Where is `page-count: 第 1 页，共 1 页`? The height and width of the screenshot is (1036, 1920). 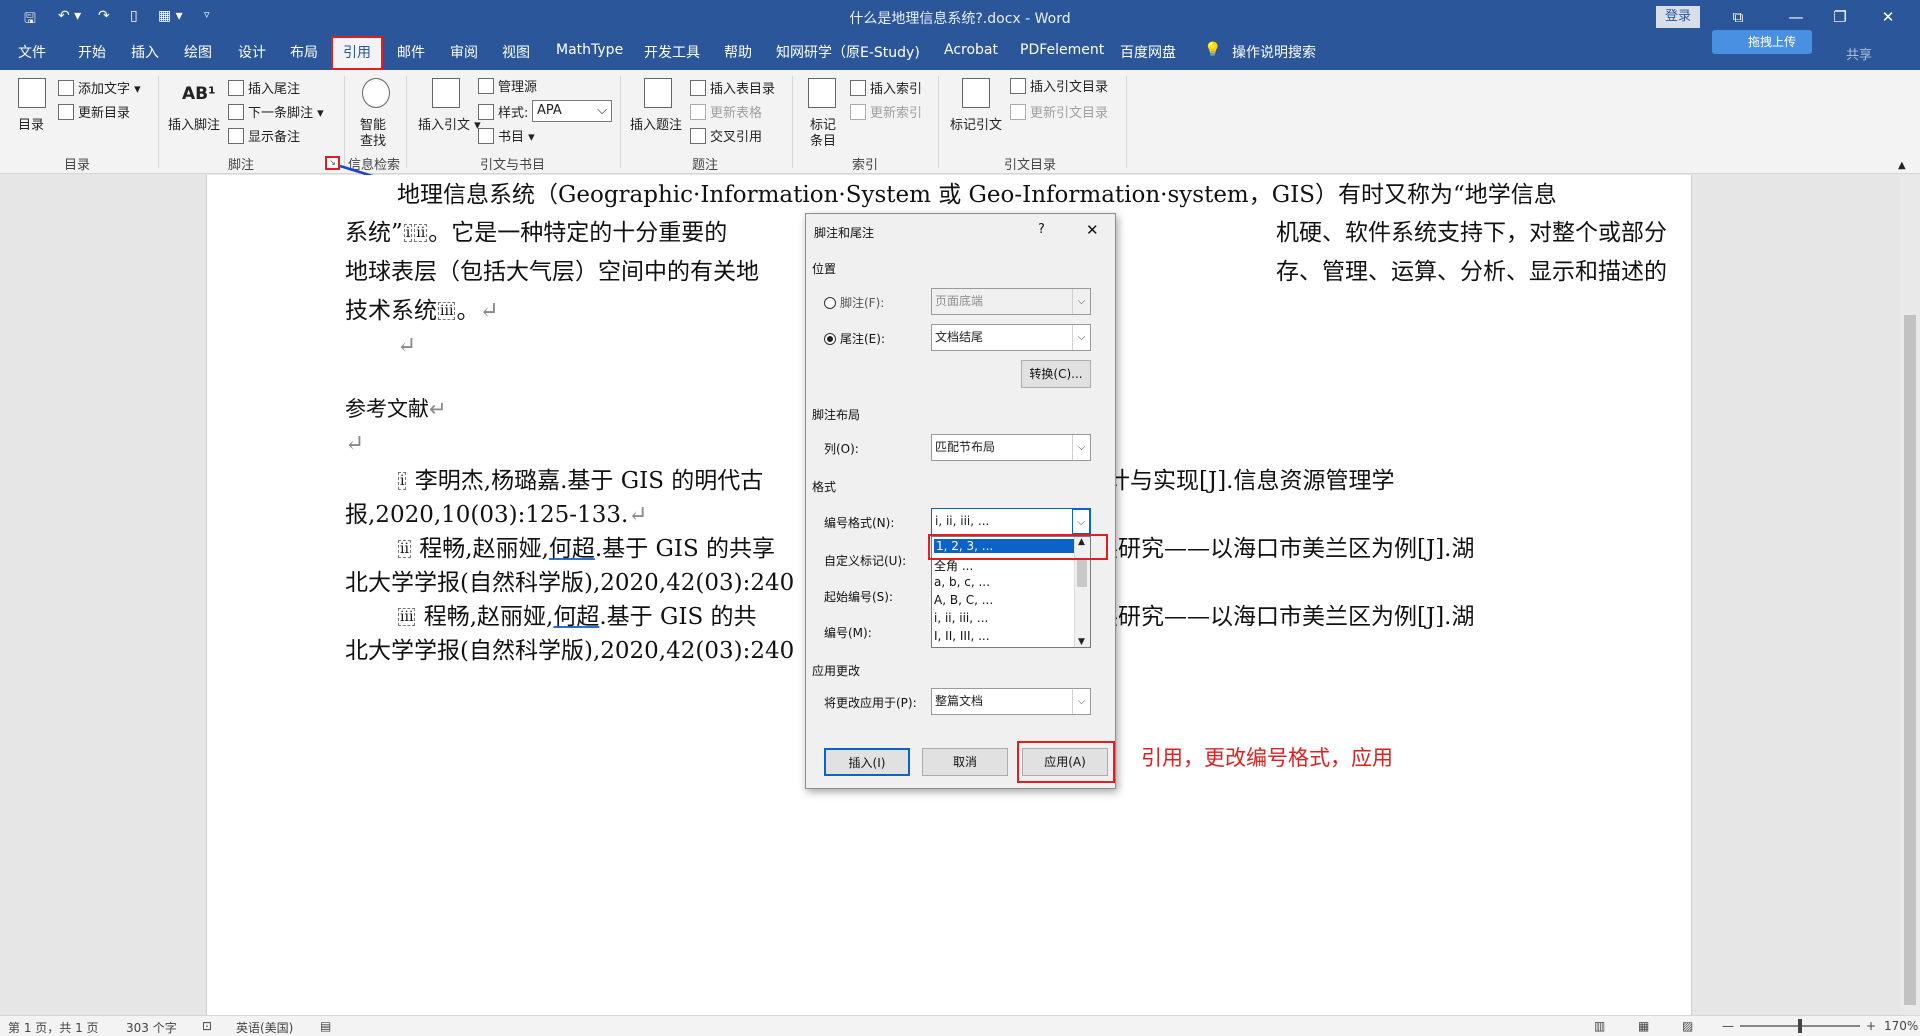 page-count: 第 1 页，共 1 页 is located at coordinates (53, 1027).